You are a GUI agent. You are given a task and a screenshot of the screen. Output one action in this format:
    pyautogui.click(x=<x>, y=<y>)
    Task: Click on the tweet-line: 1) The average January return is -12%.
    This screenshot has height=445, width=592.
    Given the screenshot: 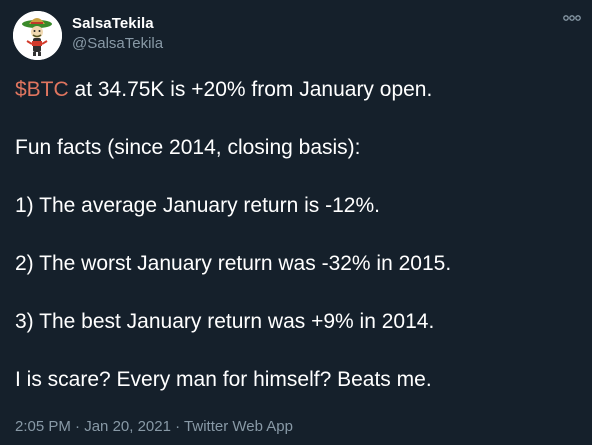 What is the action you would take?
    pyautogui.click(x=197, y=205)
    